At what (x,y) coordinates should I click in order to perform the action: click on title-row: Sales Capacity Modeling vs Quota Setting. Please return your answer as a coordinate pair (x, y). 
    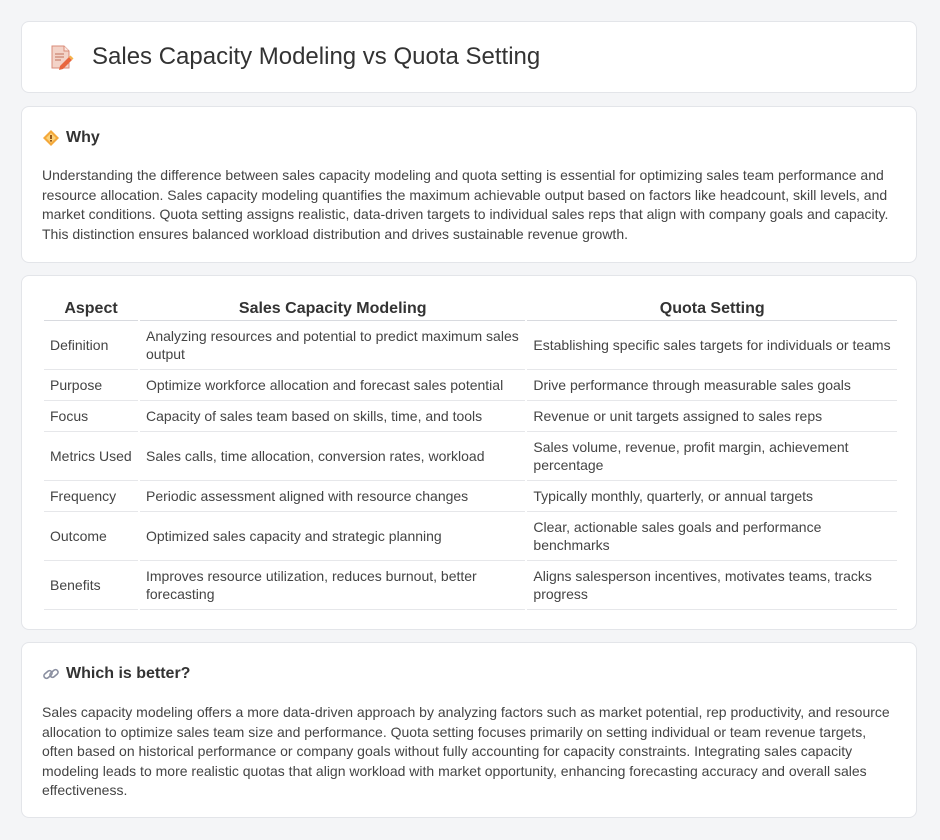
    Looking at the image, I should click on (293, 57).